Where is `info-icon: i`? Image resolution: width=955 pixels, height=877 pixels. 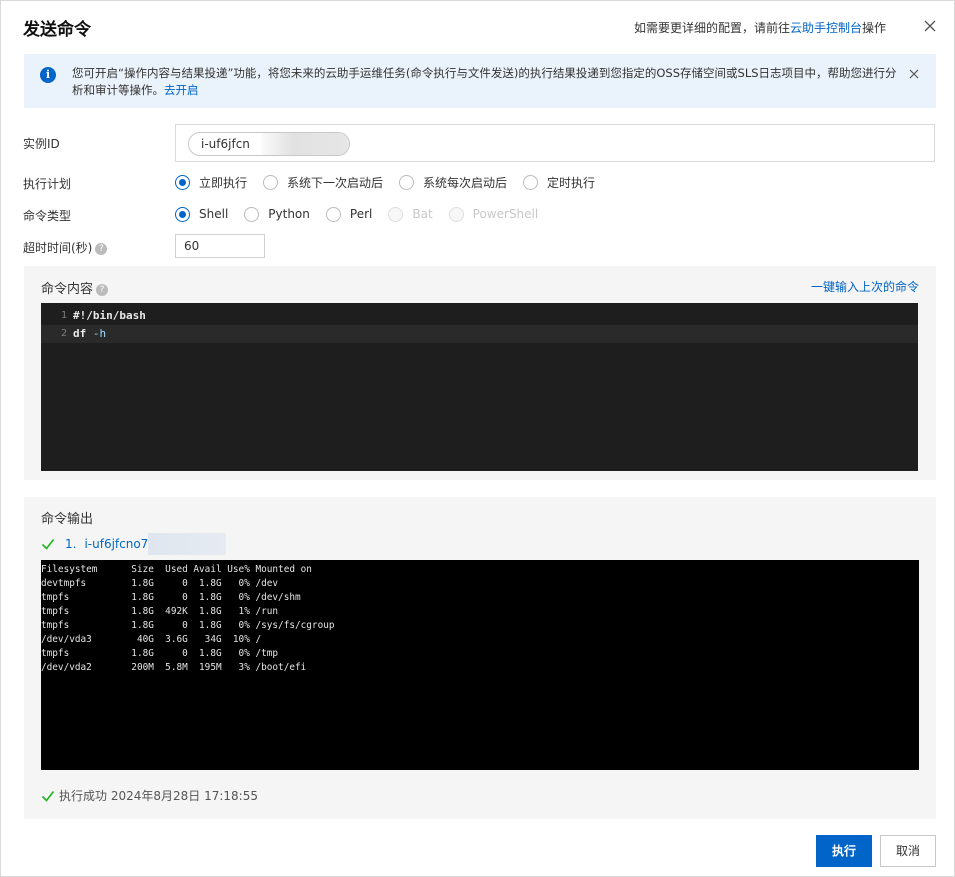
info-icon: i is located at coordinates (48, 75).